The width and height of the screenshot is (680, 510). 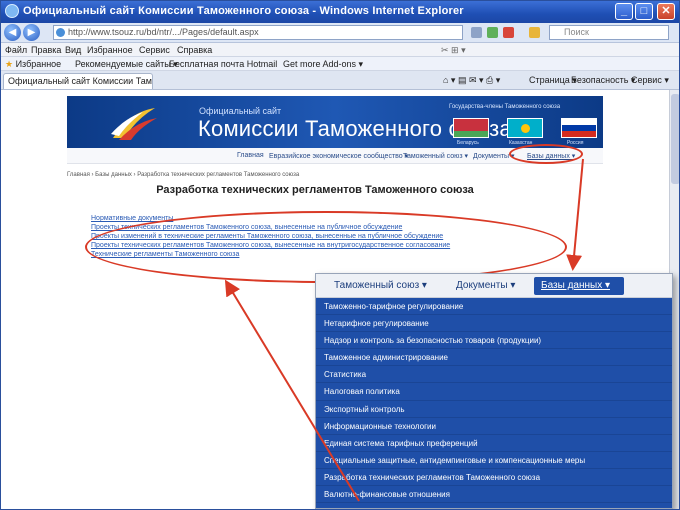 I want to click on home-icon: ⌂ ▾ ▤ ✉ ▾ ⎙ ▾, so click(x=471, y=80).